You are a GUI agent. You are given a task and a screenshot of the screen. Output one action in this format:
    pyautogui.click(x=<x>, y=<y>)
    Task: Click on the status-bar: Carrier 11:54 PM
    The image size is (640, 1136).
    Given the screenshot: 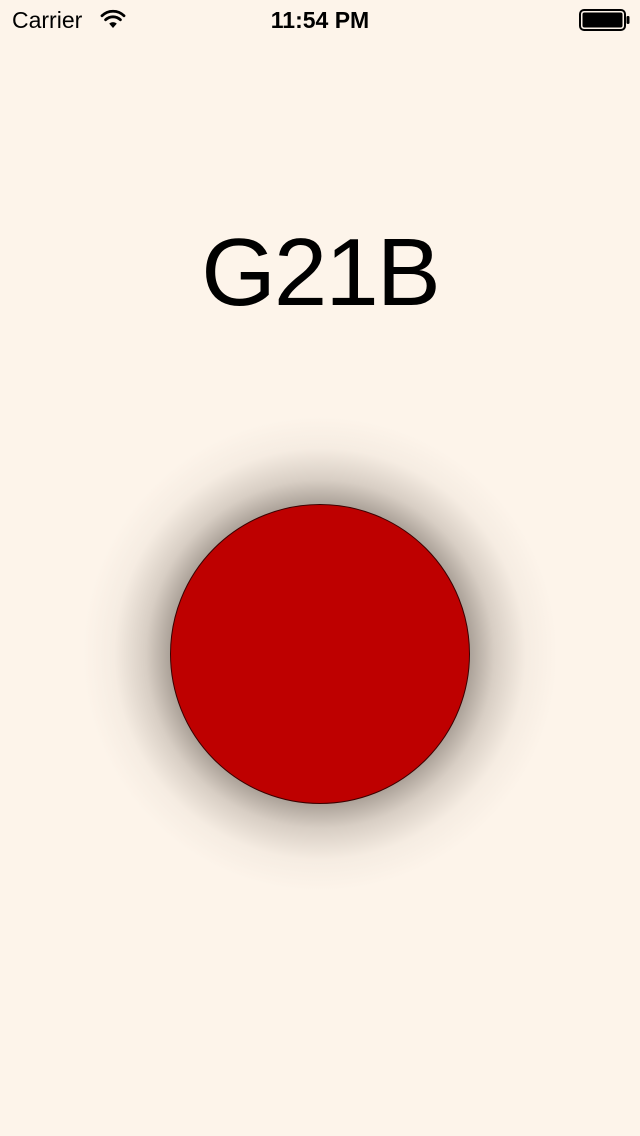 What is the action you would take?
    pyautogui.click(x=320, y=20)
    